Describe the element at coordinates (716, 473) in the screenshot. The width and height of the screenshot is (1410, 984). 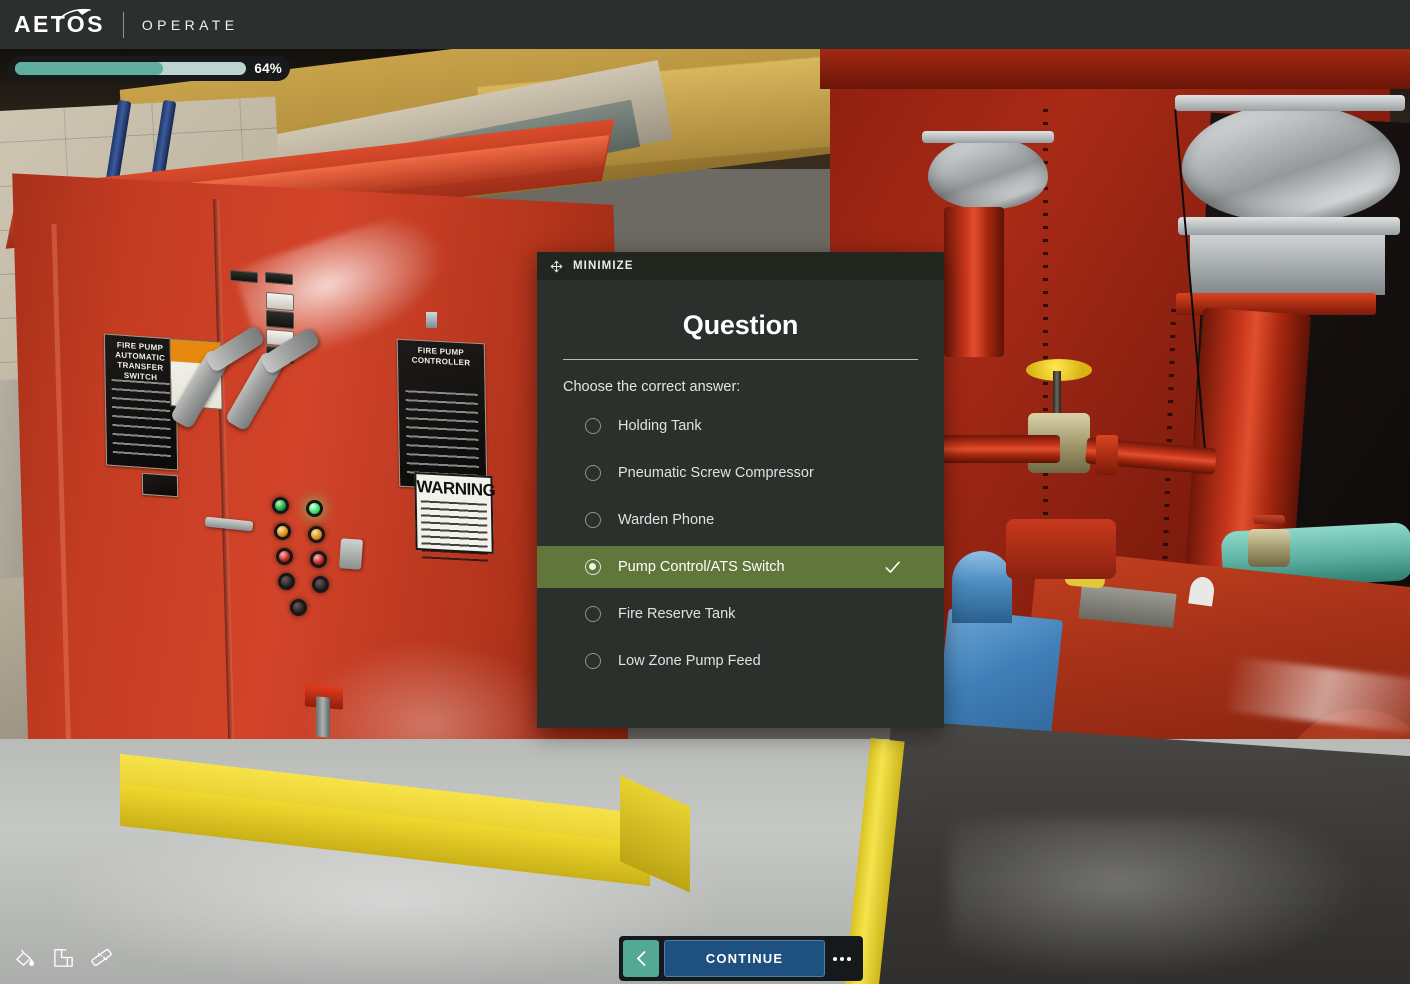
I see `answer-option-label: Pneumatic Screw Compressor` at that location.